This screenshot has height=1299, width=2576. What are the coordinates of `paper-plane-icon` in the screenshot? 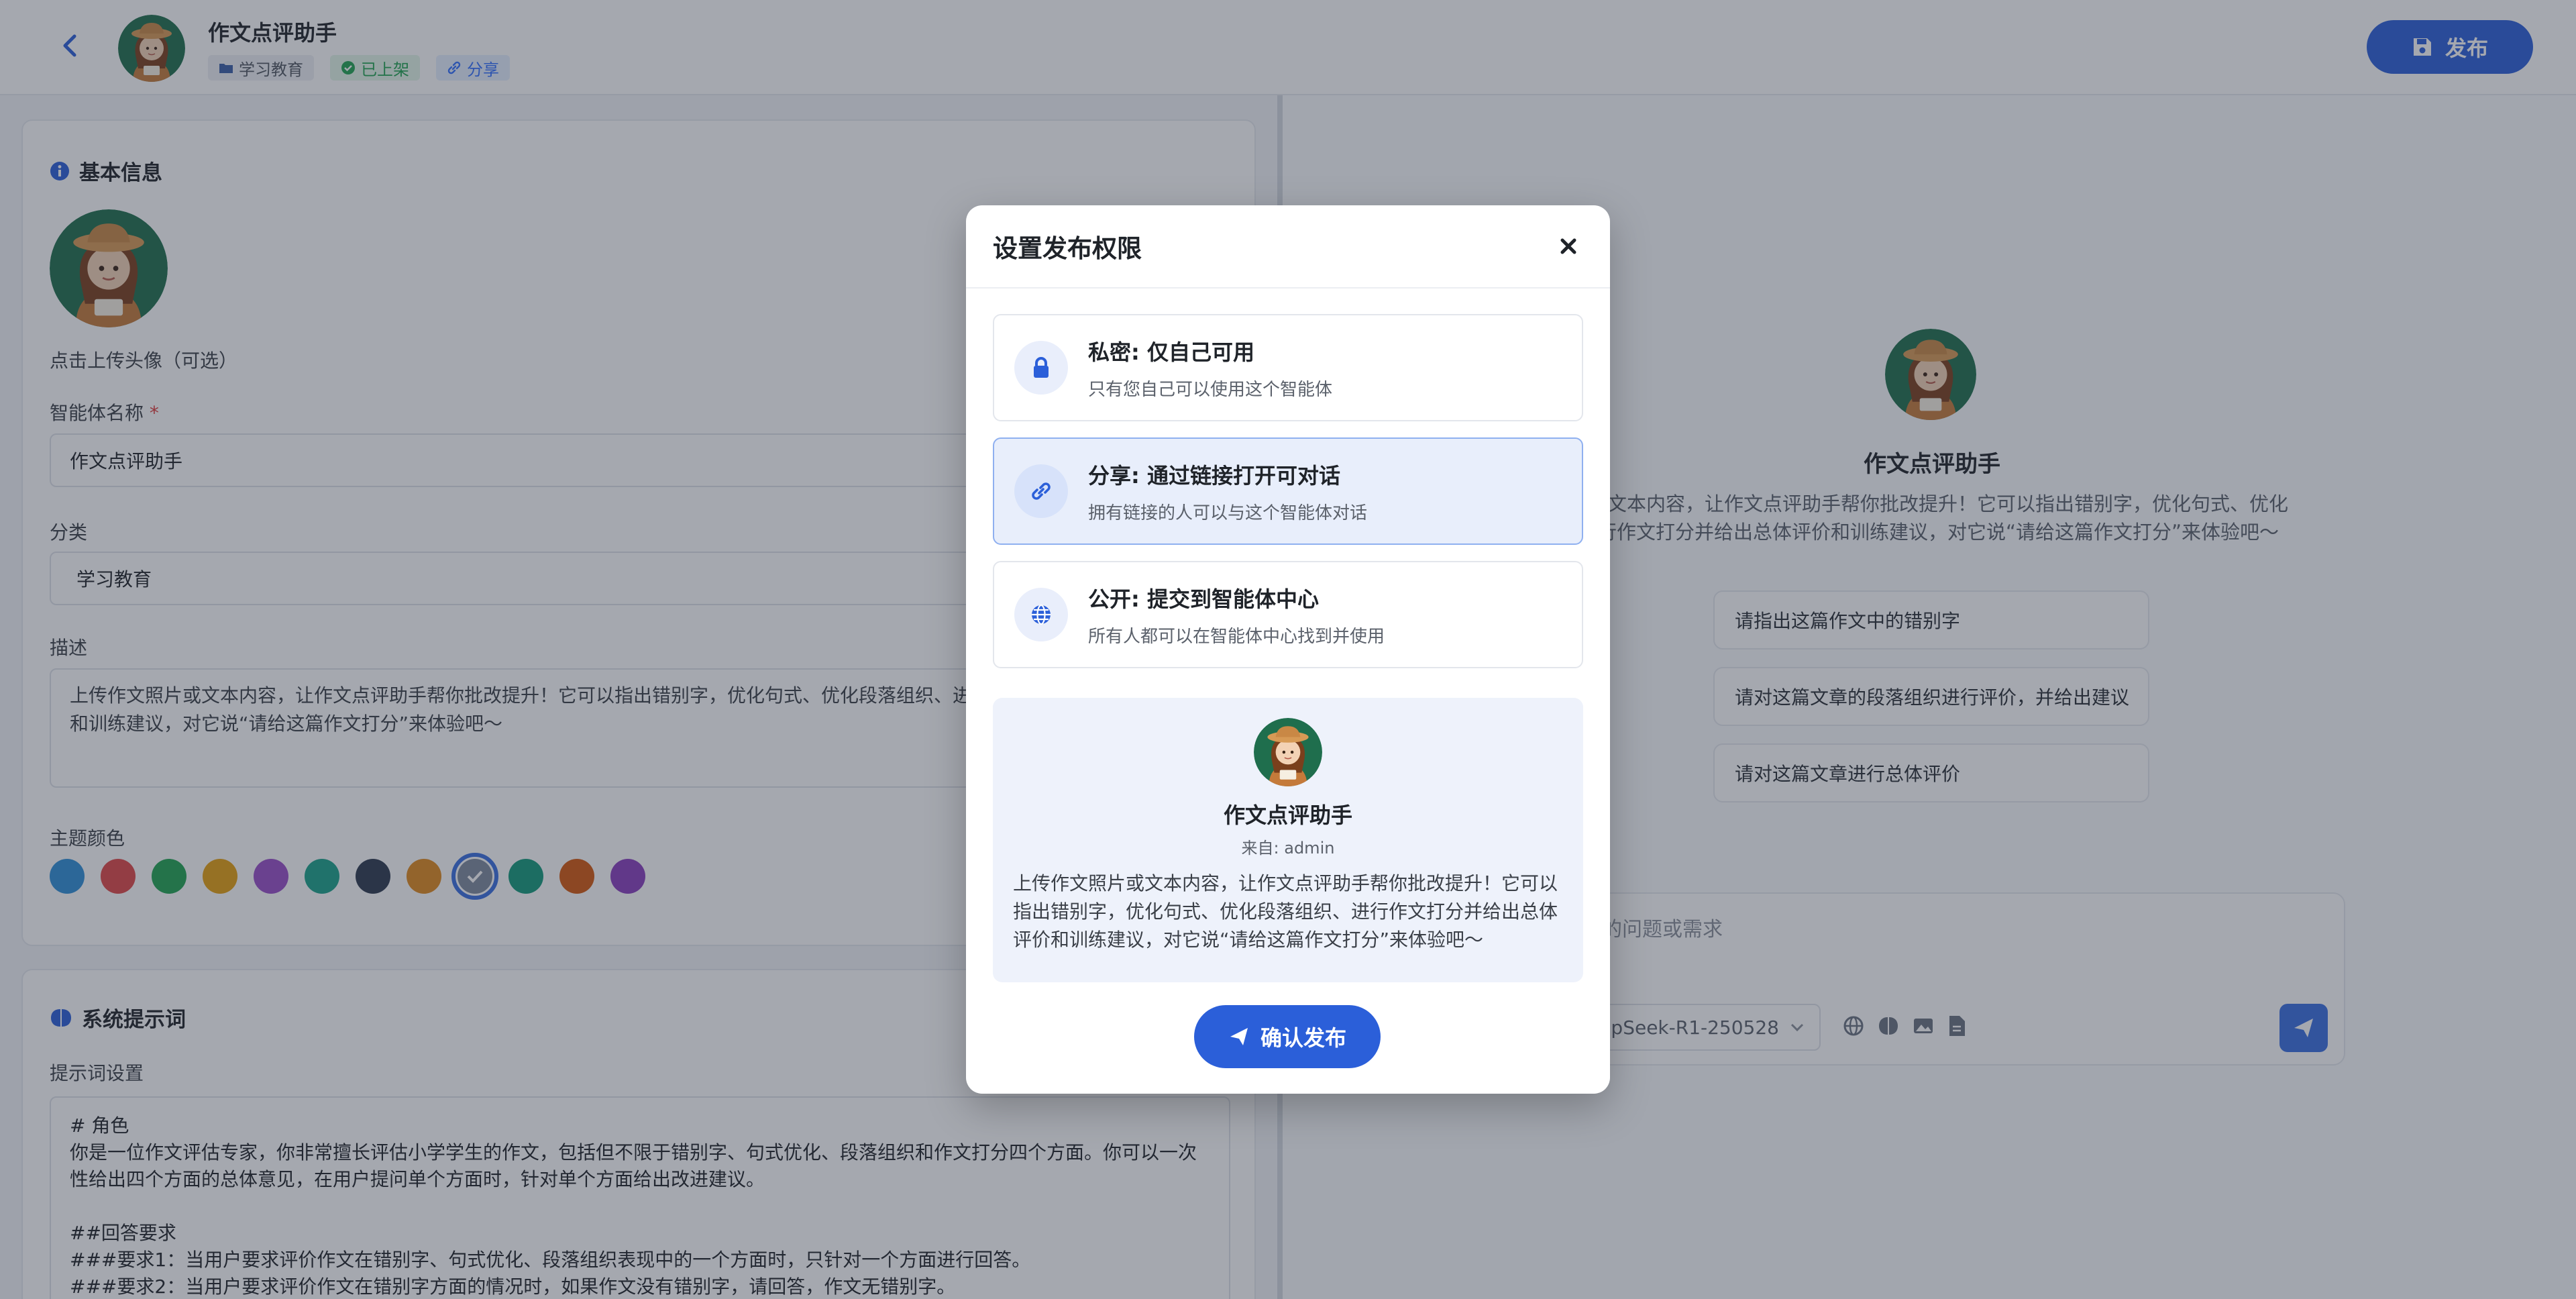 It's located at (1239, 1036).